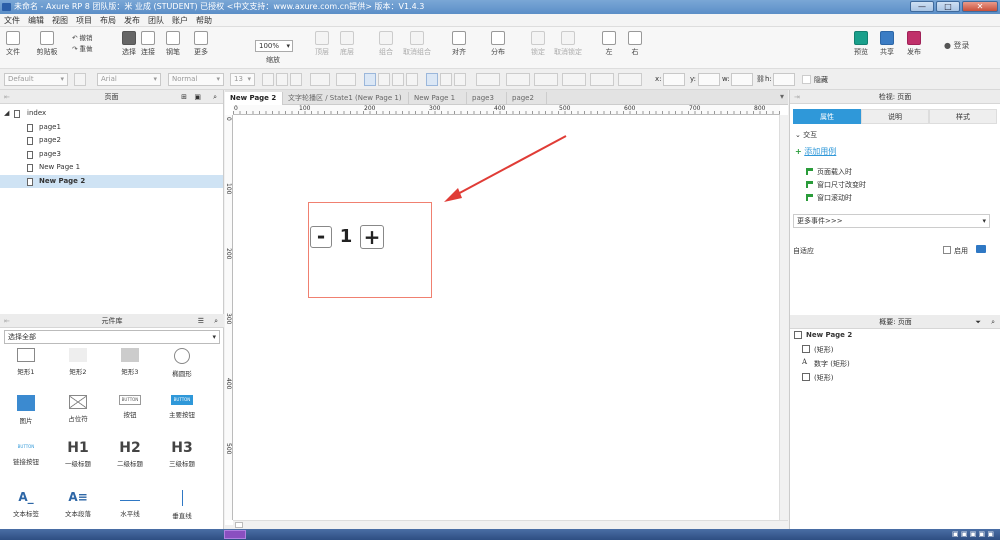  What do you see at coordinates (84, 20) in the screenshot?
I see `menu-project: 项目` at bounding box center [84, 20].